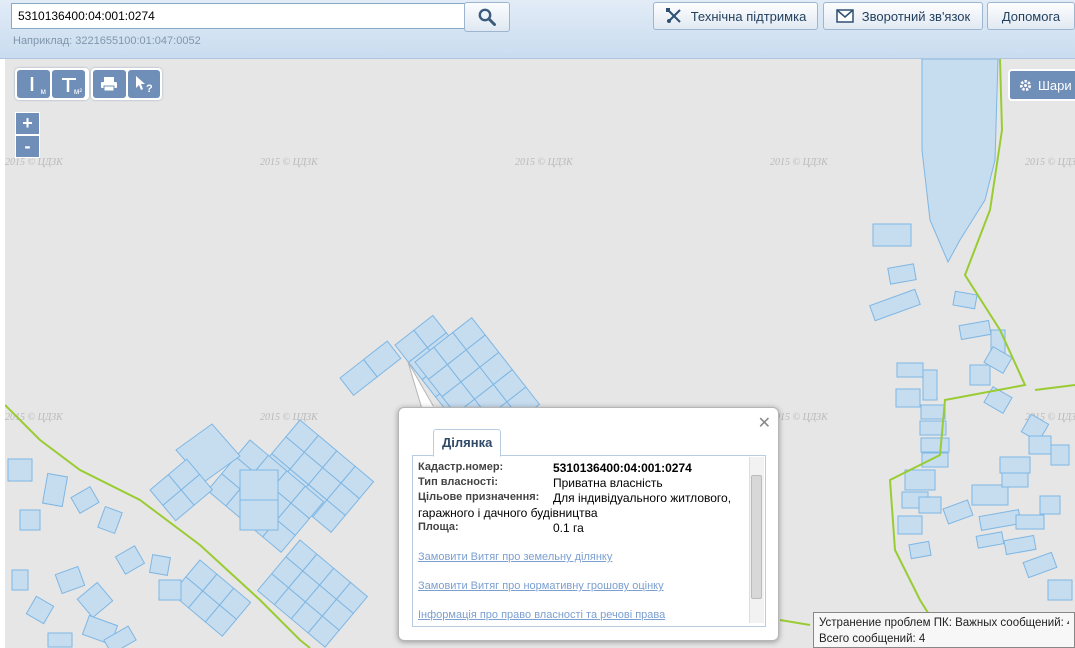 The image size is (1075, 648). I want to click on cursor-question-icon: ?, so click(144, 85).